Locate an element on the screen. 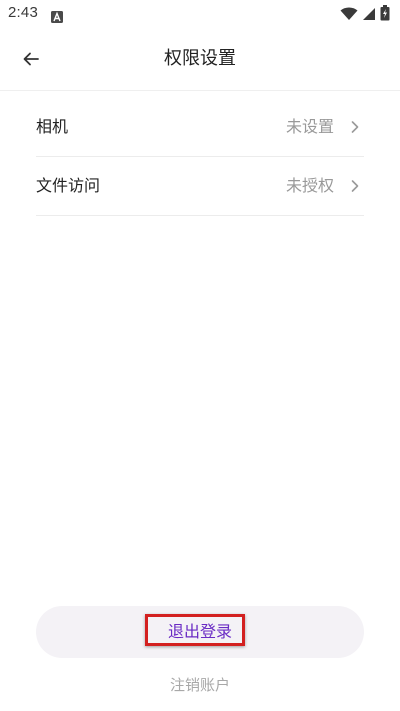  logout-label: 退出登录 is located at coordinates (199, 631).